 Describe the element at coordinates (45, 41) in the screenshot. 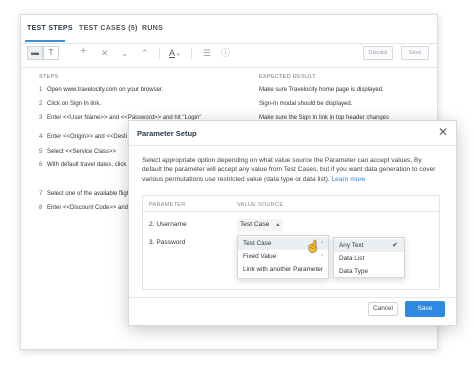

I see `active-tab-indicator` at that location.